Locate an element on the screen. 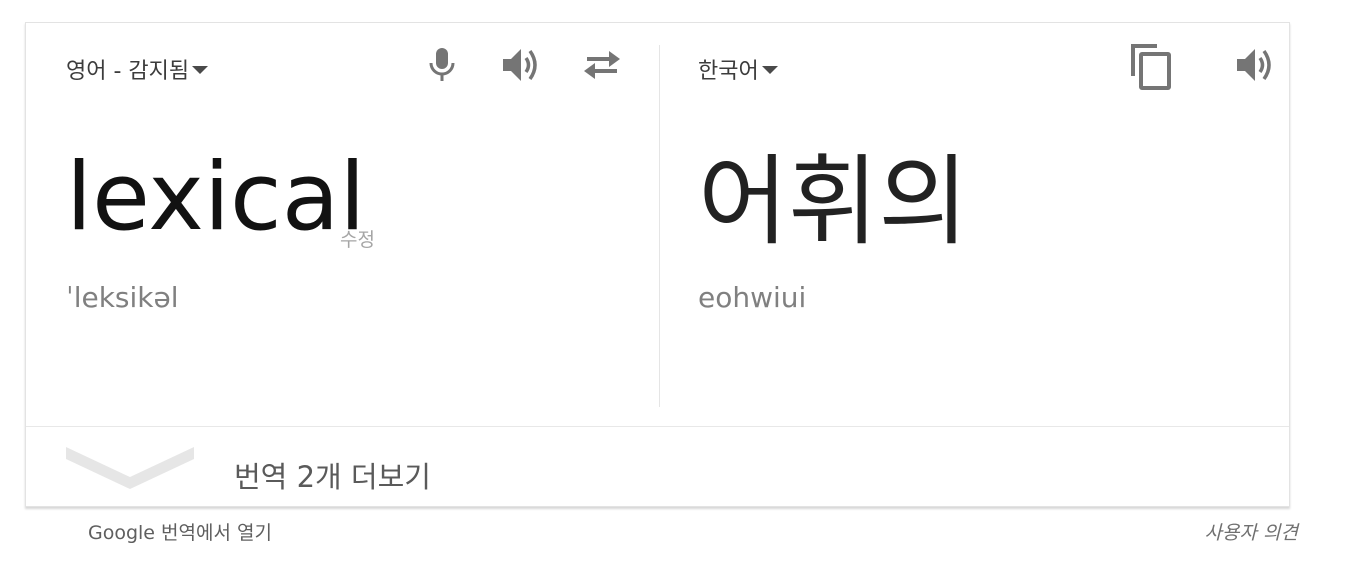 The width and height of the screenshot is (1370, 574). source-phonetic: ˈleksikəl is located at coordinates (122, 297).